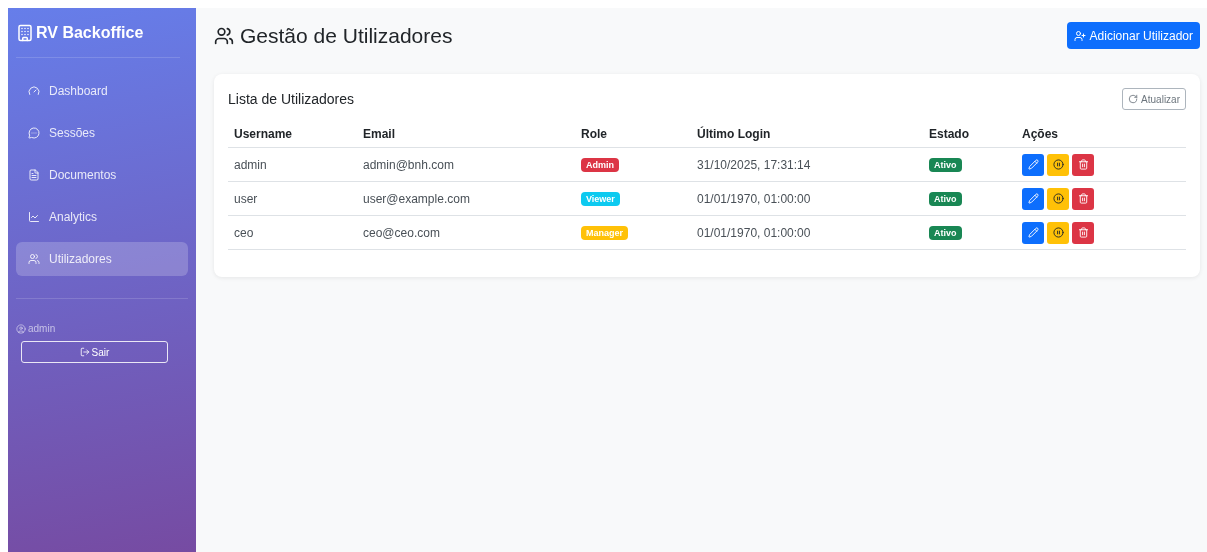 The width and height of the screenshot is (1207, 552). Describe the element at coordinates (25, 32) in the screenshot. I see `building-icon` at that location.